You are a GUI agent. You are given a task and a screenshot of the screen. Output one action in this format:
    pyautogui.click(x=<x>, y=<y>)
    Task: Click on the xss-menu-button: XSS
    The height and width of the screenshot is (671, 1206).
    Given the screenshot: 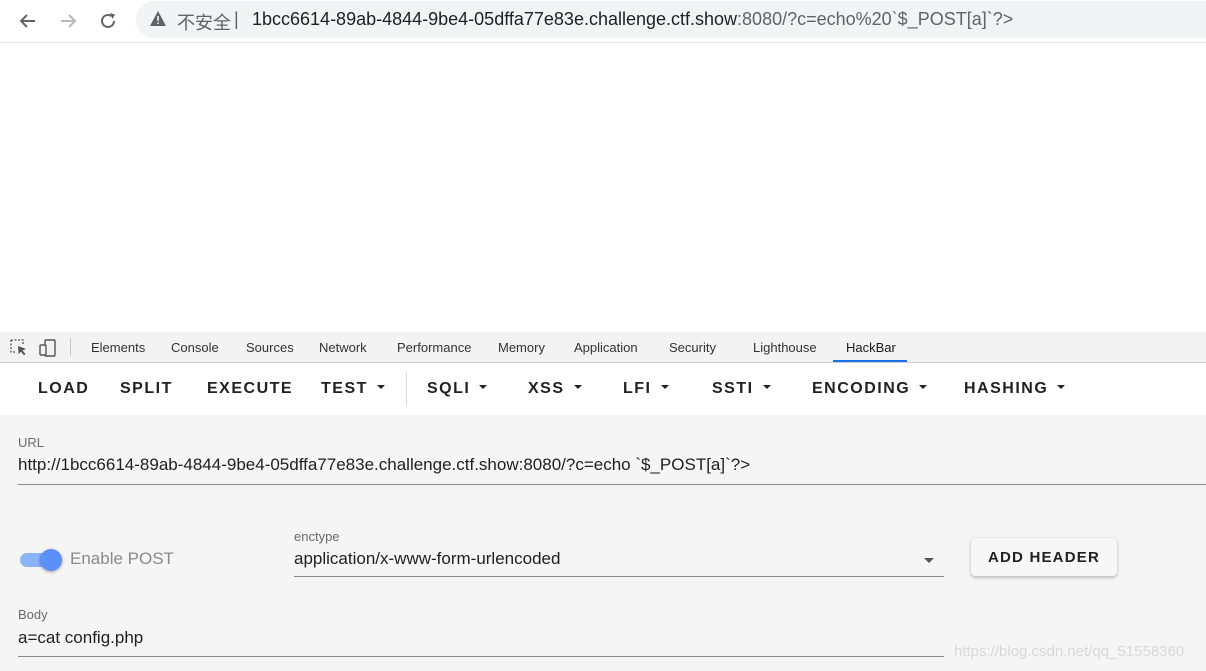 What is the action you would take?
    pyautogui.click(x=555, y=389)
    